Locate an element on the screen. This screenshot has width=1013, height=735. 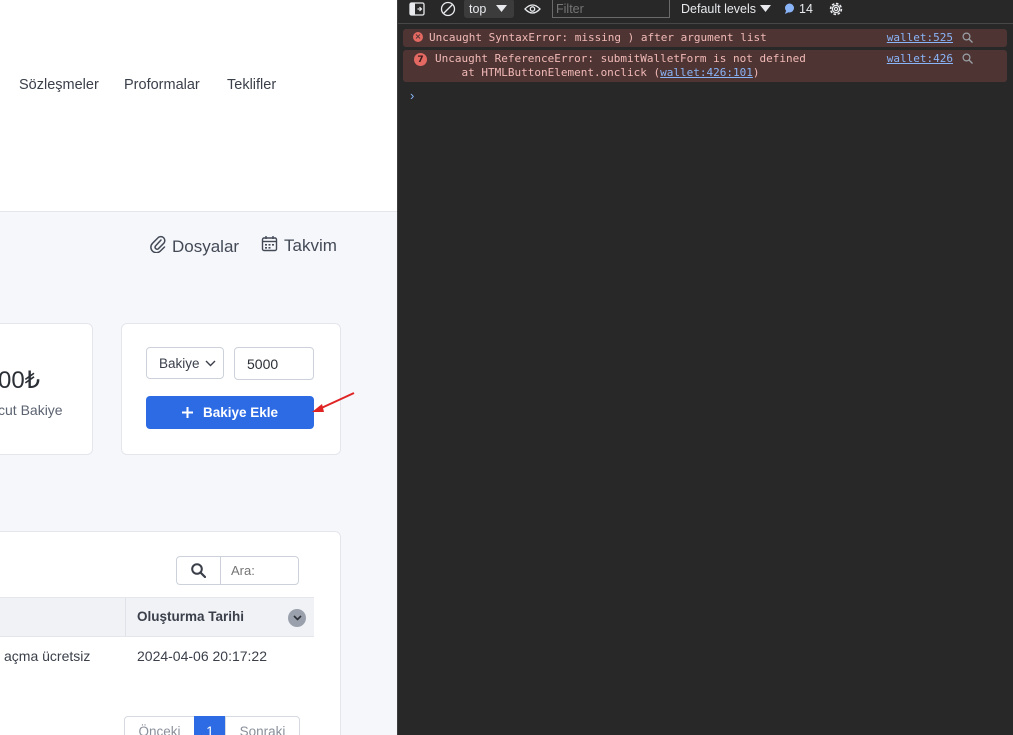
log-levels-label: Default levels is located at coordinates (719, 8).